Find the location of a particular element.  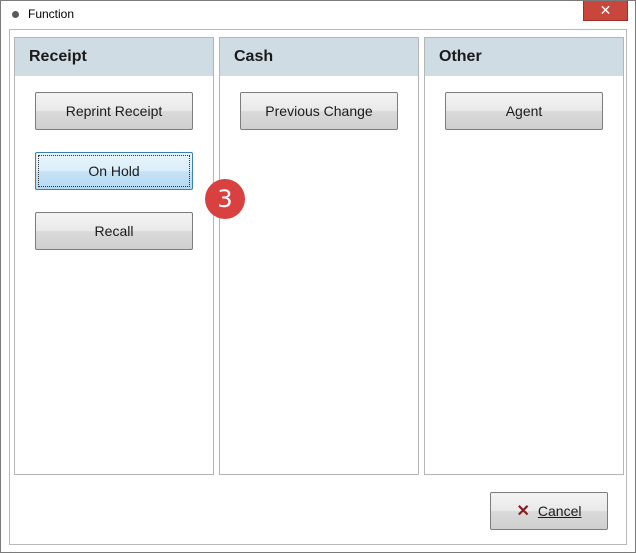

agent-label: Agent is located at coordinates (524, 111).